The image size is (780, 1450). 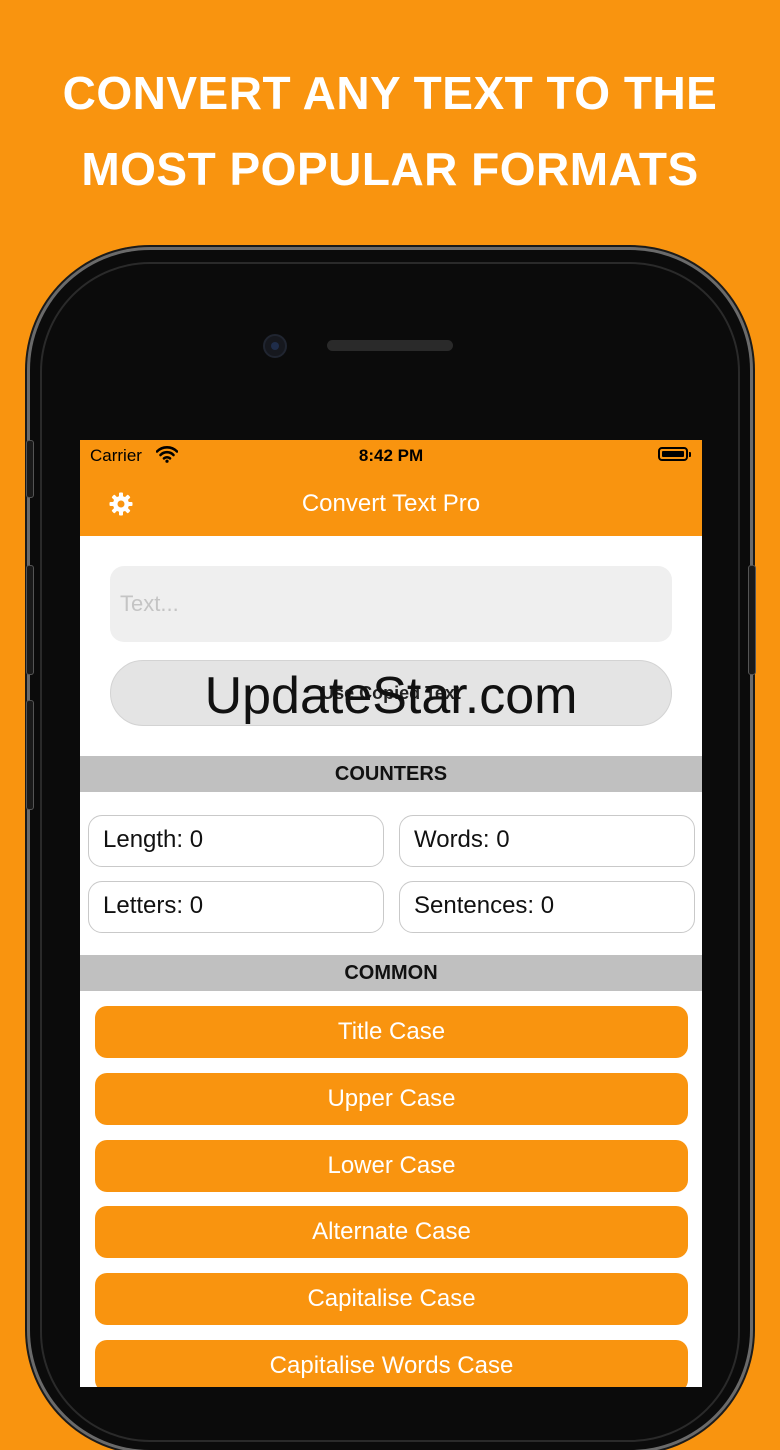 What do you see at coordinates (752, 620) in the screenshot?
I see `phone-power-button` at bounding box center [752, 620].